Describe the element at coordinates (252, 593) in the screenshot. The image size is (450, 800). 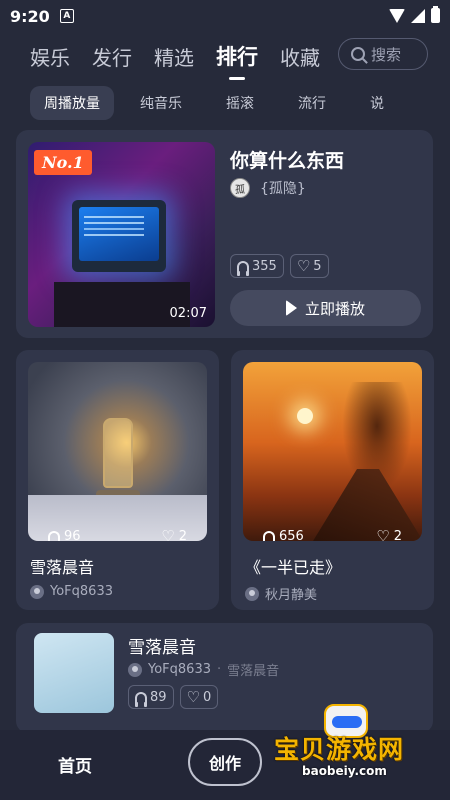
I see `user-avatar-icon` at that location.